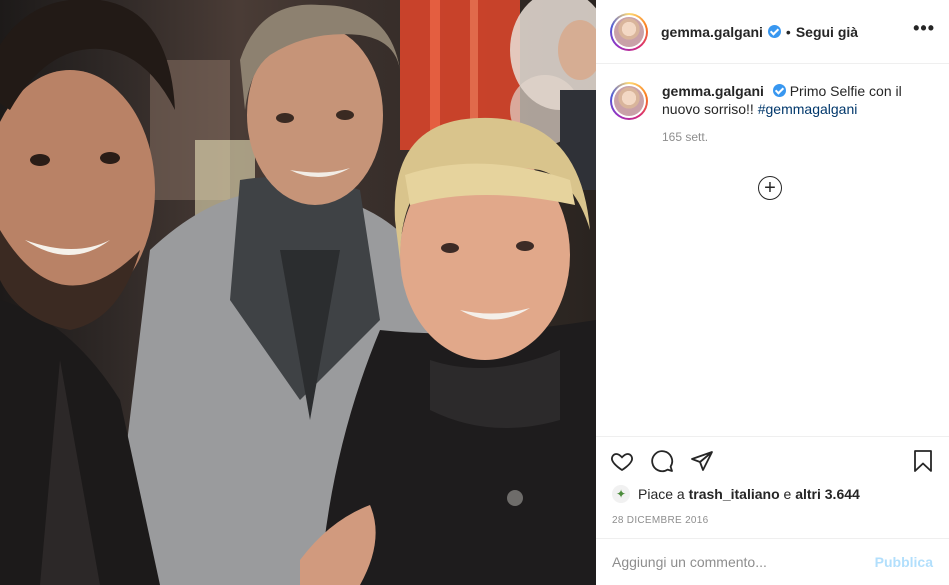  Describe the element at coordinates (827, 32) in the screenshot. I see `follow-status-button: Segui già` at that location.